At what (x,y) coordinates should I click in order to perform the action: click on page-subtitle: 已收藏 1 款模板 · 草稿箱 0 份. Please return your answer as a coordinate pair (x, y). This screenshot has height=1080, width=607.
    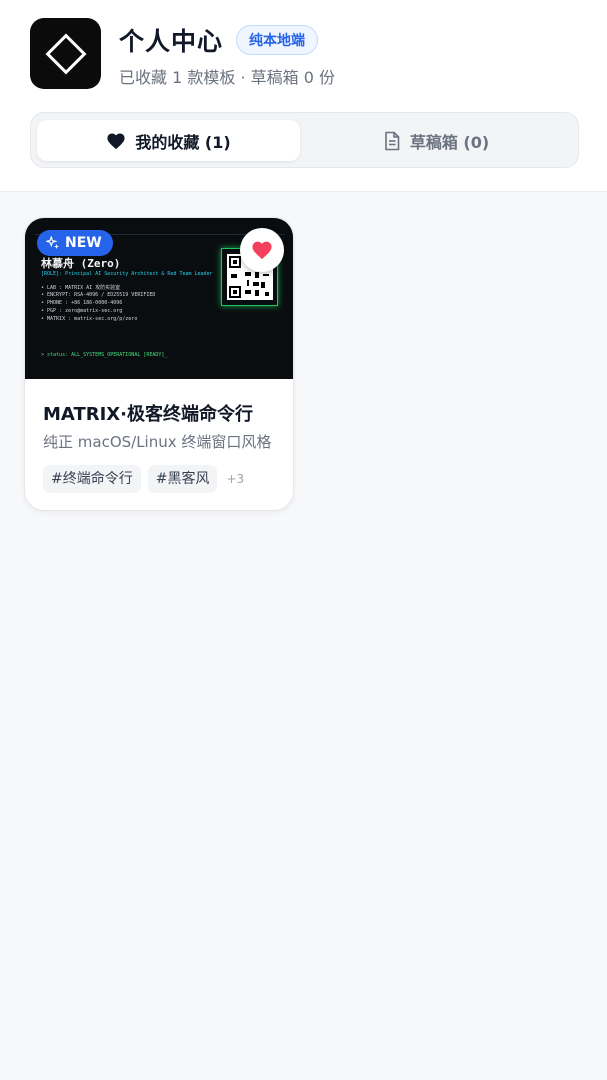
    Looking at the image, I should click on (227, 77).